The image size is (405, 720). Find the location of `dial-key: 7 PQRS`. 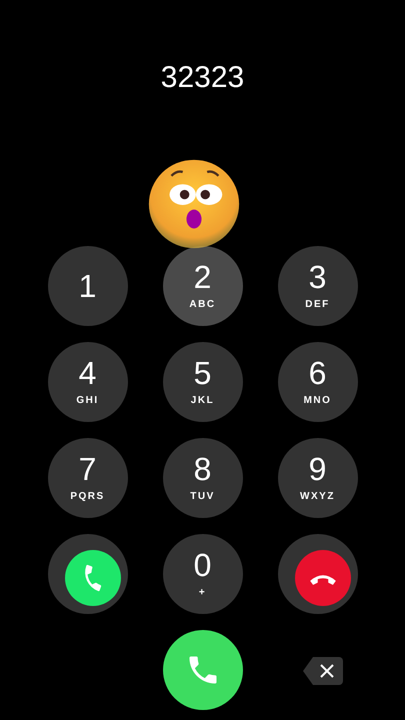

dial-key: 7 PQRS is located at coordinates (88, 478).